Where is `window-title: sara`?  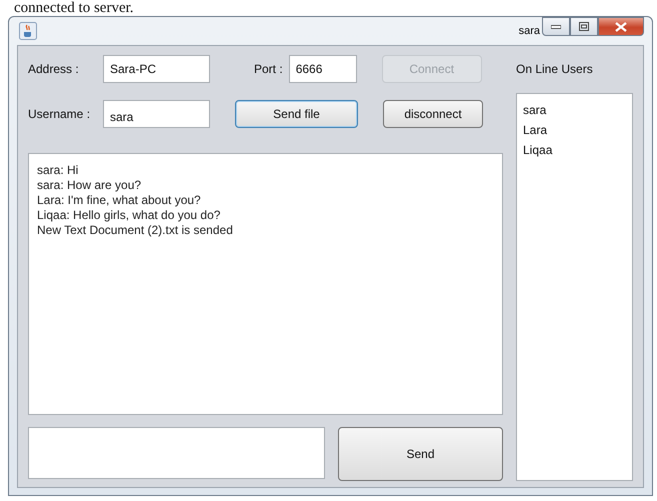 window-title: sara is located at coordinates (529, 31).